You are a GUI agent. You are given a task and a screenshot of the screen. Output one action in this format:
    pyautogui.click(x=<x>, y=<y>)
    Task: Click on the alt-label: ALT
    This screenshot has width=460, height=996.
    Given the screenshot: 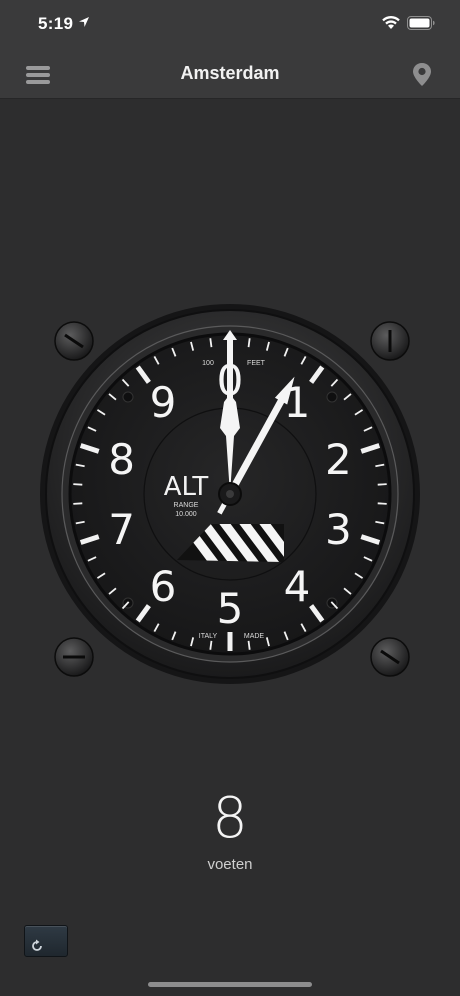 What is the action you would take?
    pyautogui.click(x=186, y=487)
    